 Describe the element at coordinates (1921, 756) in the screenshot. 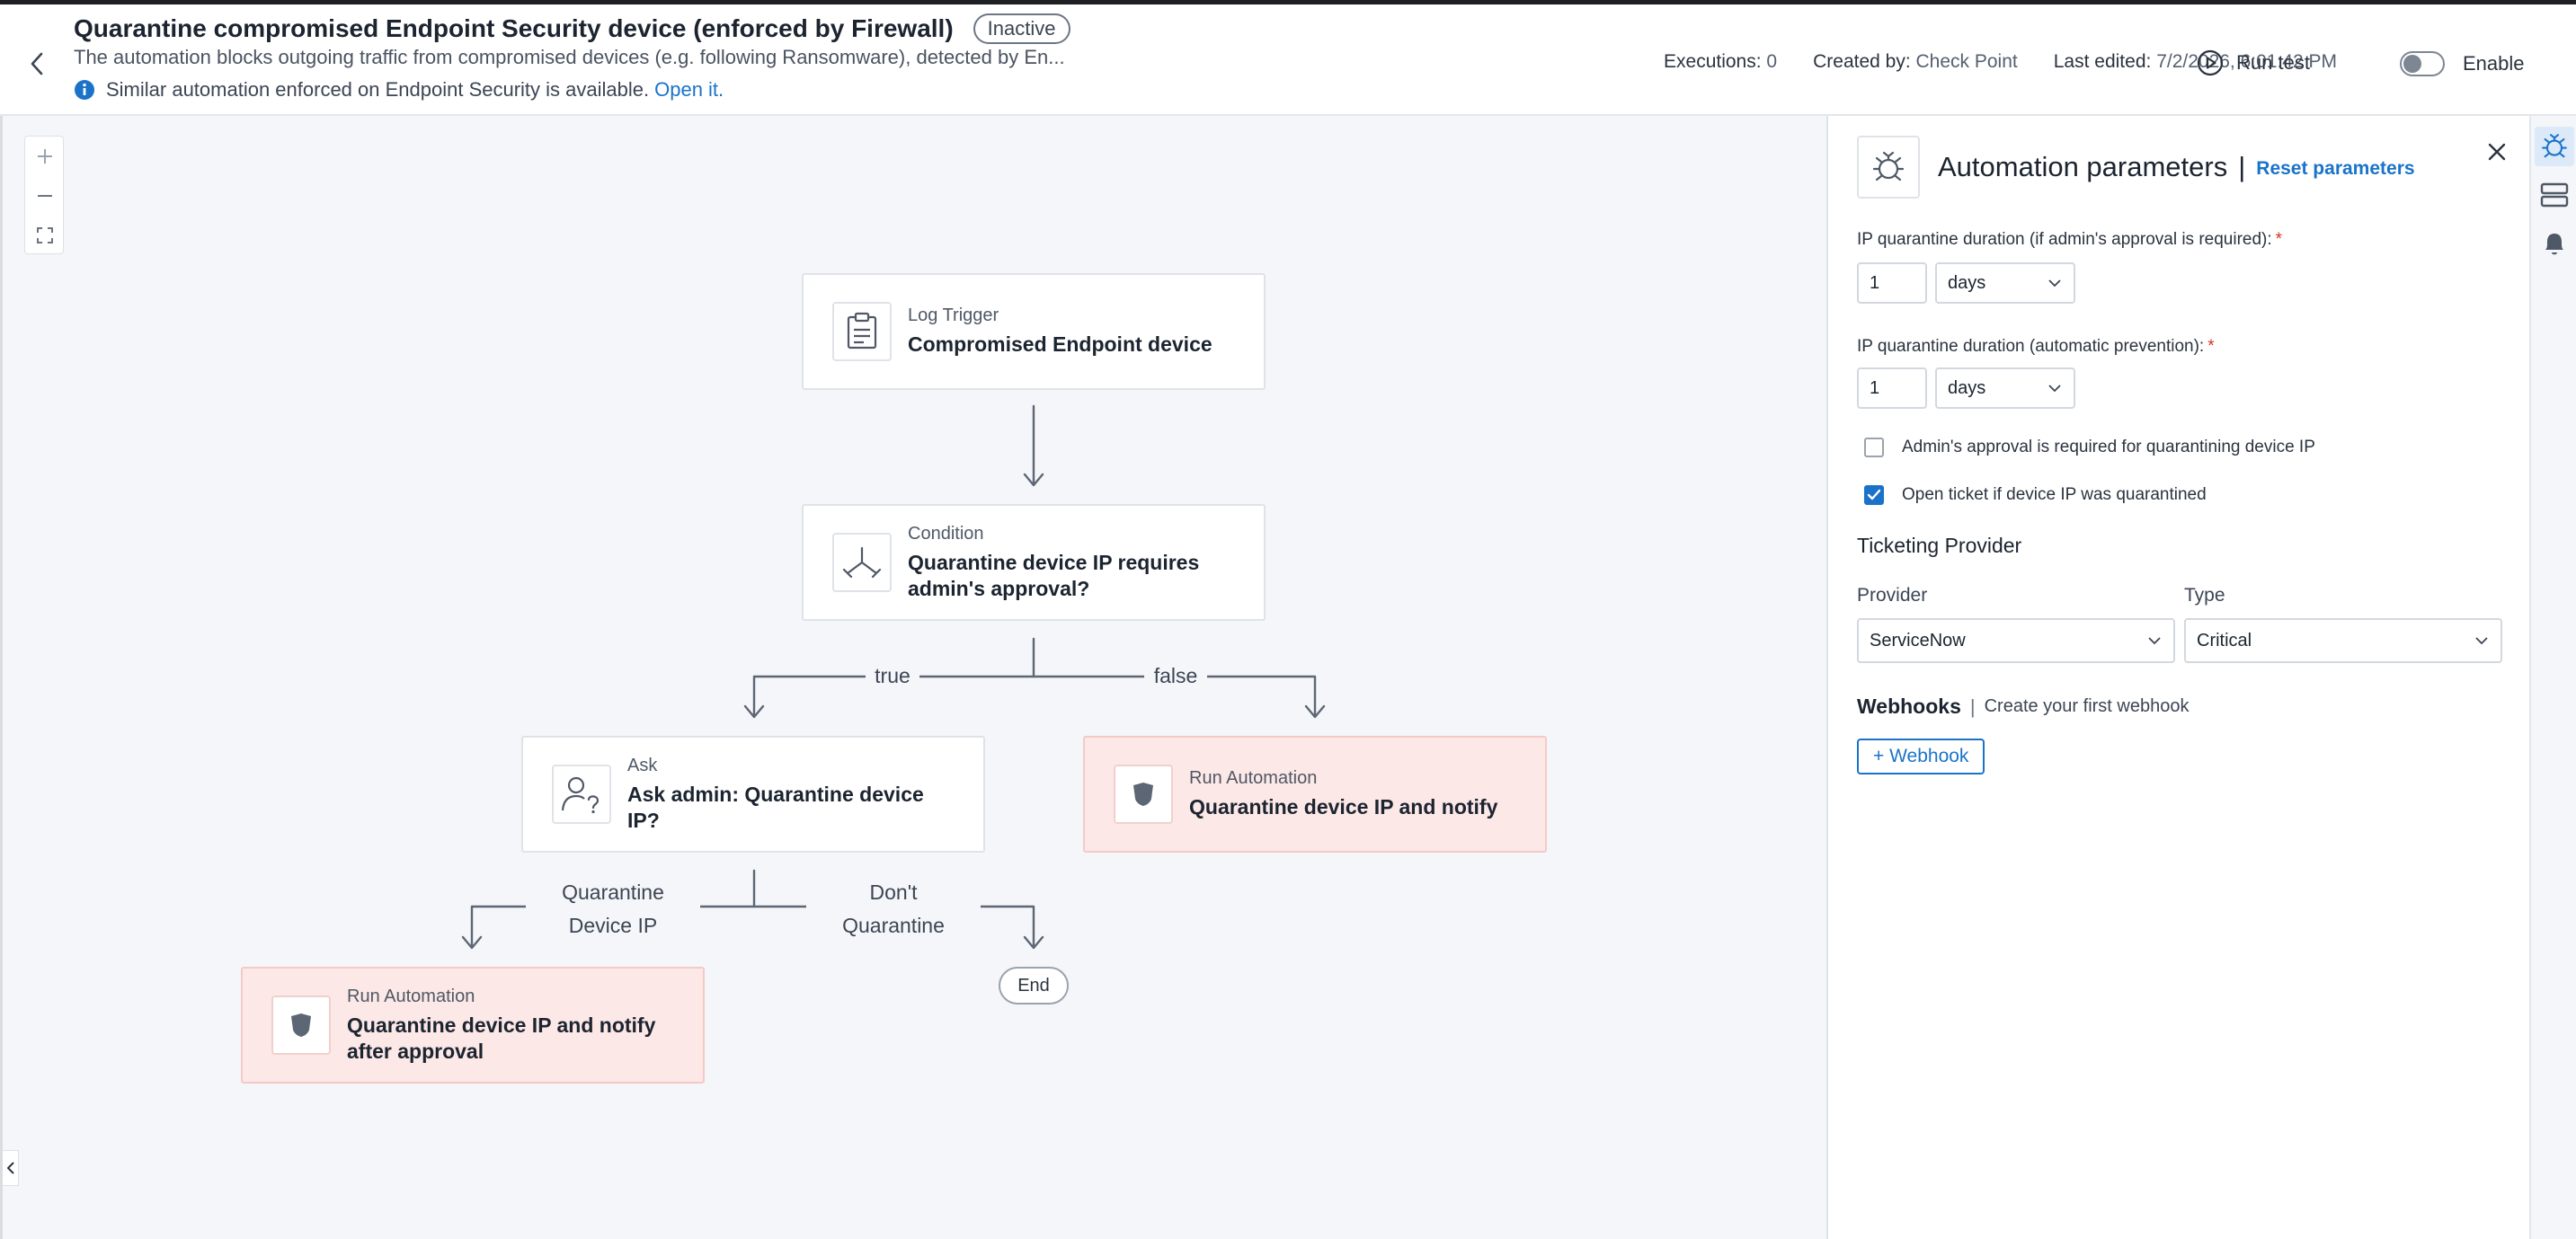

I see `add-webhook-button: + Webhook` at that location.